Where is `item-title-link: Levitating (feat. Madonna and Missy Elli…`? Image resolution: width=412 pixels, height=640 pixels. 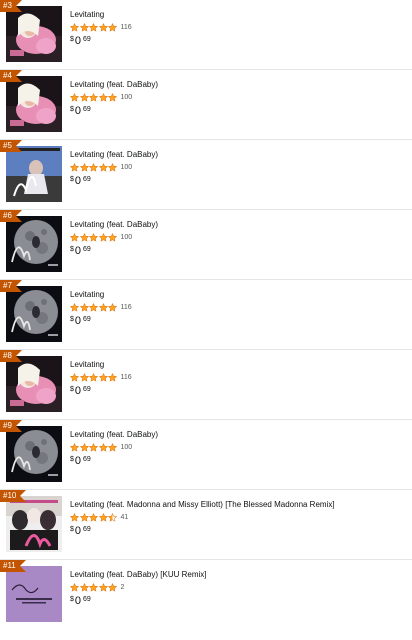
item-title-link: Levitating (feat. Madonna and Missy Elli… is located at coordinates (238, 505).